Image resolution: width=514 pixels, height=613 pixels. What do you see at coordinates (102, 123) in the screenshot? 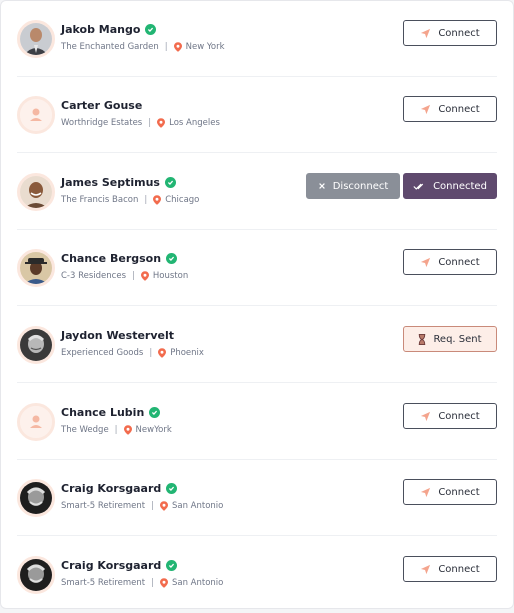
I see `company-name: Worthridge Estates` at bounding box center [102, 123].